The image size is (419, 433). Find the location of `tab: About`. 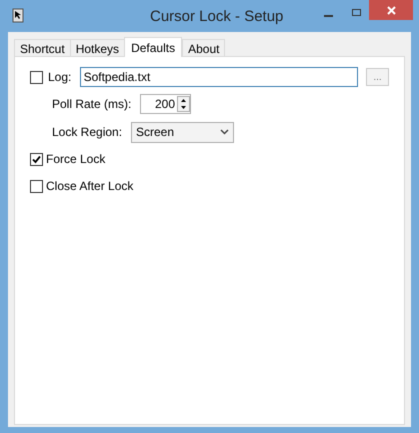

tab: About is located at coordinates (204, 47).